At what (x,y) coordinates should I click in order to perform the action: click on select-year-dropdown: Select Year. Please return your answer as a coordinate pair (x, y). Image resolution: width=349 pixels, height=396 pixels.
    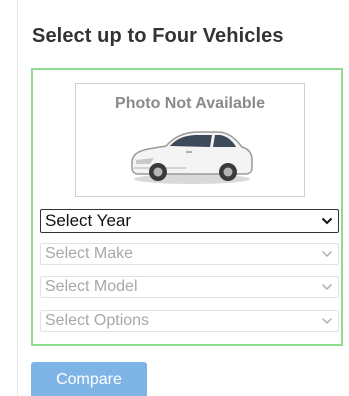
    Looking at the image, I should click on (189, 221).